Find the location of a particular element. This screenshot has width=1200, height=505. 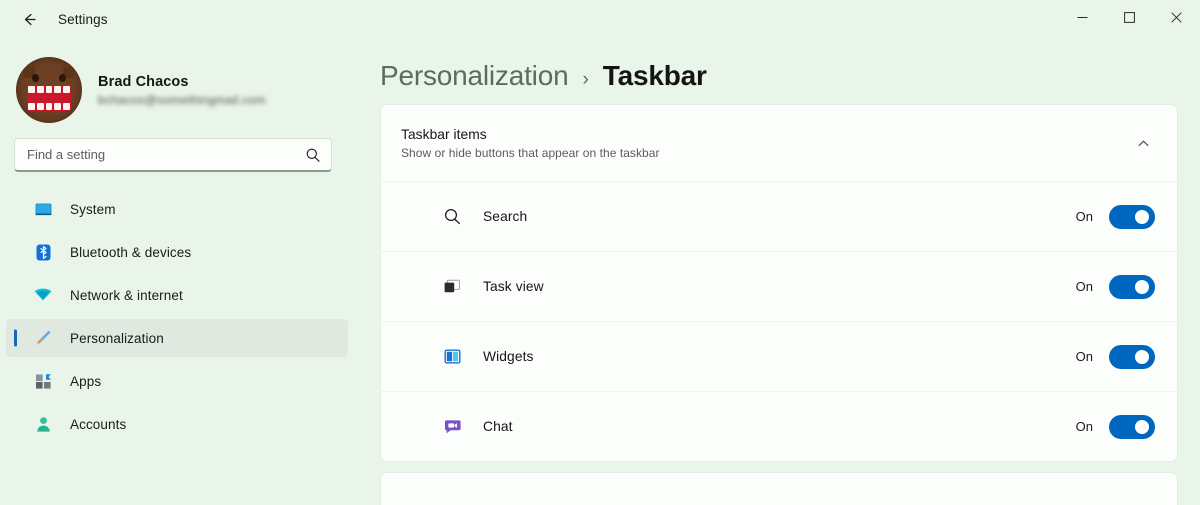

paintbrush-icon is located at coordinates (43, 338).